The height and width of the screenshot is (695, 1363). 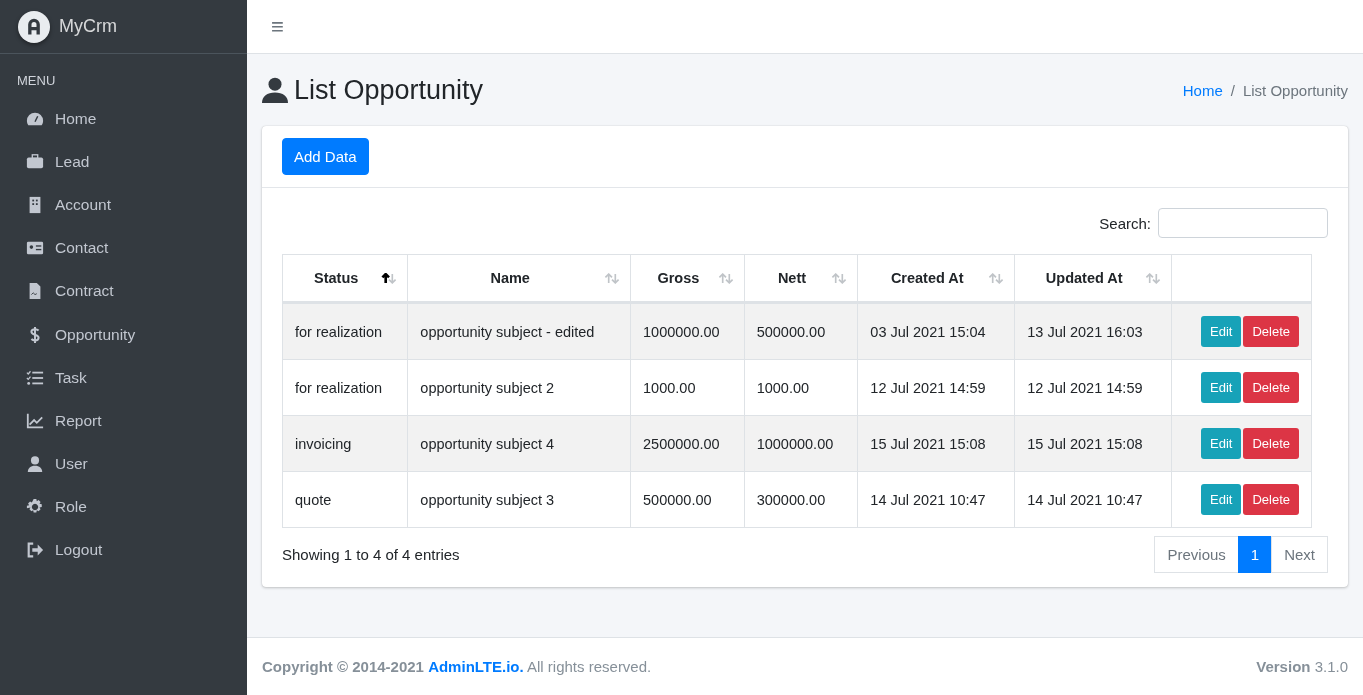 What do you see at coordinates (476, 666) in the screenshot?
I see `adminlte-link: AdminLTE.io.` at bounding box center [476, 666].